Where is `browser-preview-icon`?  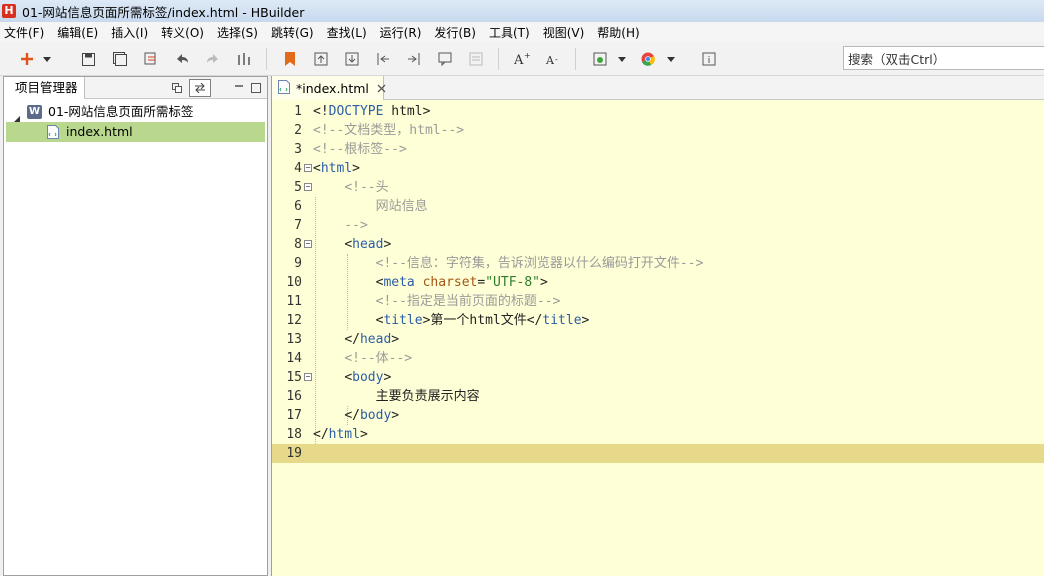
browser-preview-icon is located at coordinates (600, 59).